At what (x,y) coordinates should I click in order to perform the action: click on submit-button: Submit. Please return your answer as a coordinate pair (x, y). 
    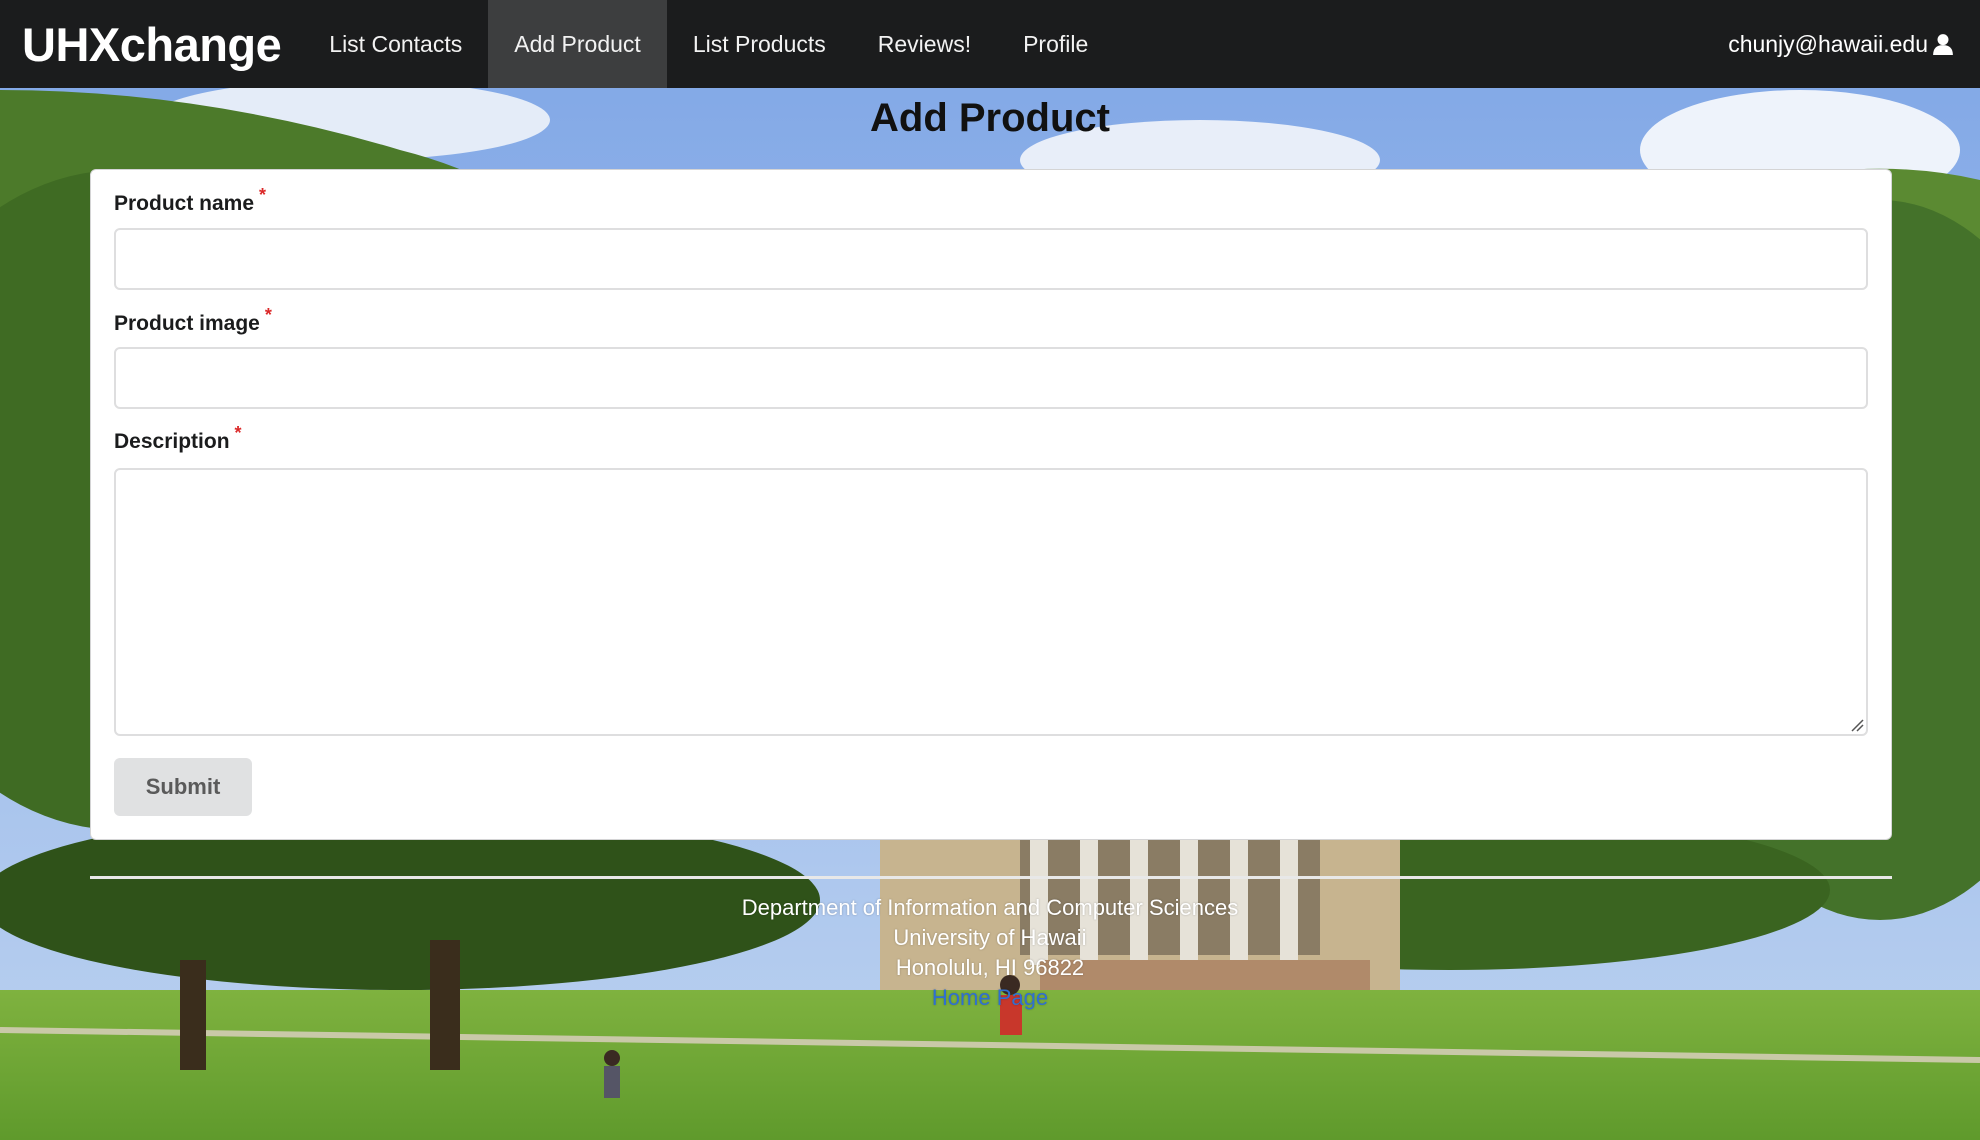
    Looking at the image, I should click on (183, 787).